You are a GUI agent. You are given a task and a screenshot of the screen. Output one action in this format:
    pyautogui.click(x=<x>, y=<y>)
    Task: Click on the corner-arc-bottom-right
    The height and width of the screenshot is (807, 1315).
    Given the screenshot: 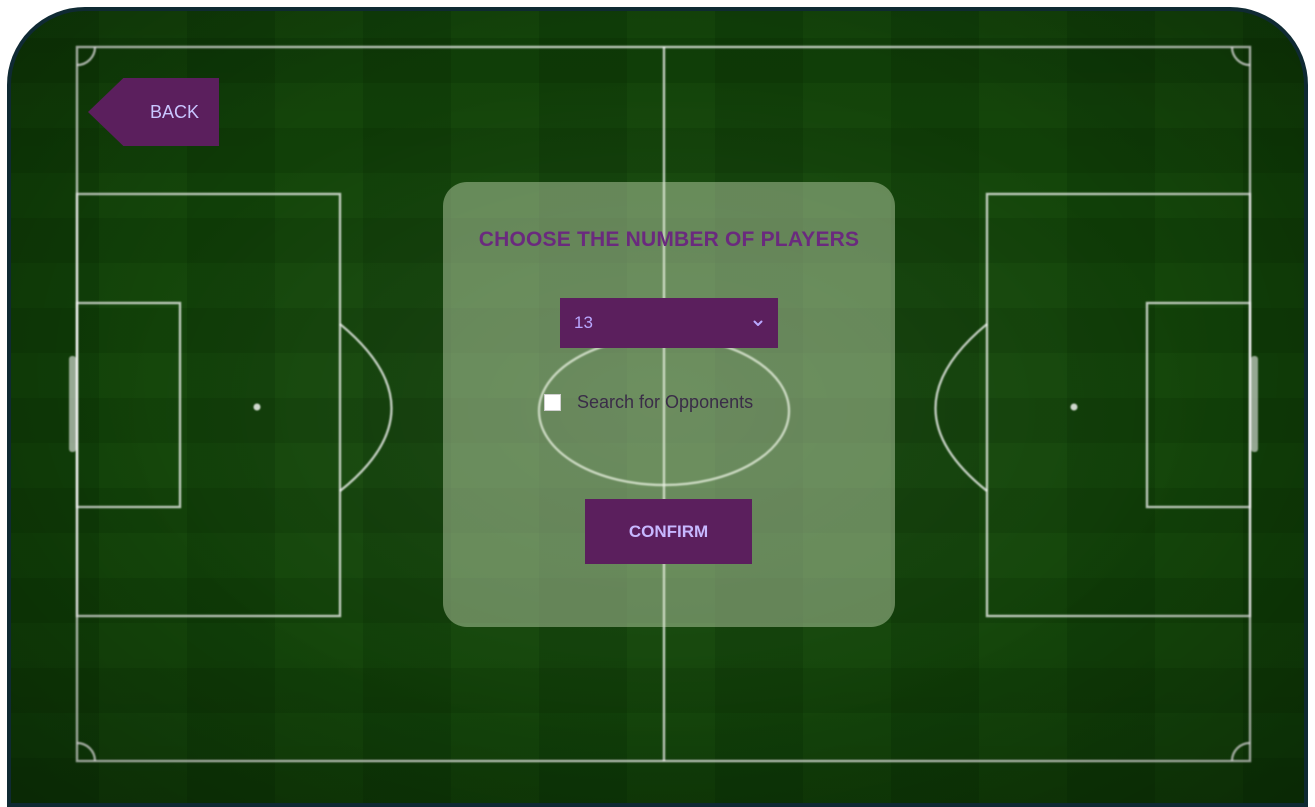 What is the action you would take?
    pyautogui.click(x=1240, y=751)
    